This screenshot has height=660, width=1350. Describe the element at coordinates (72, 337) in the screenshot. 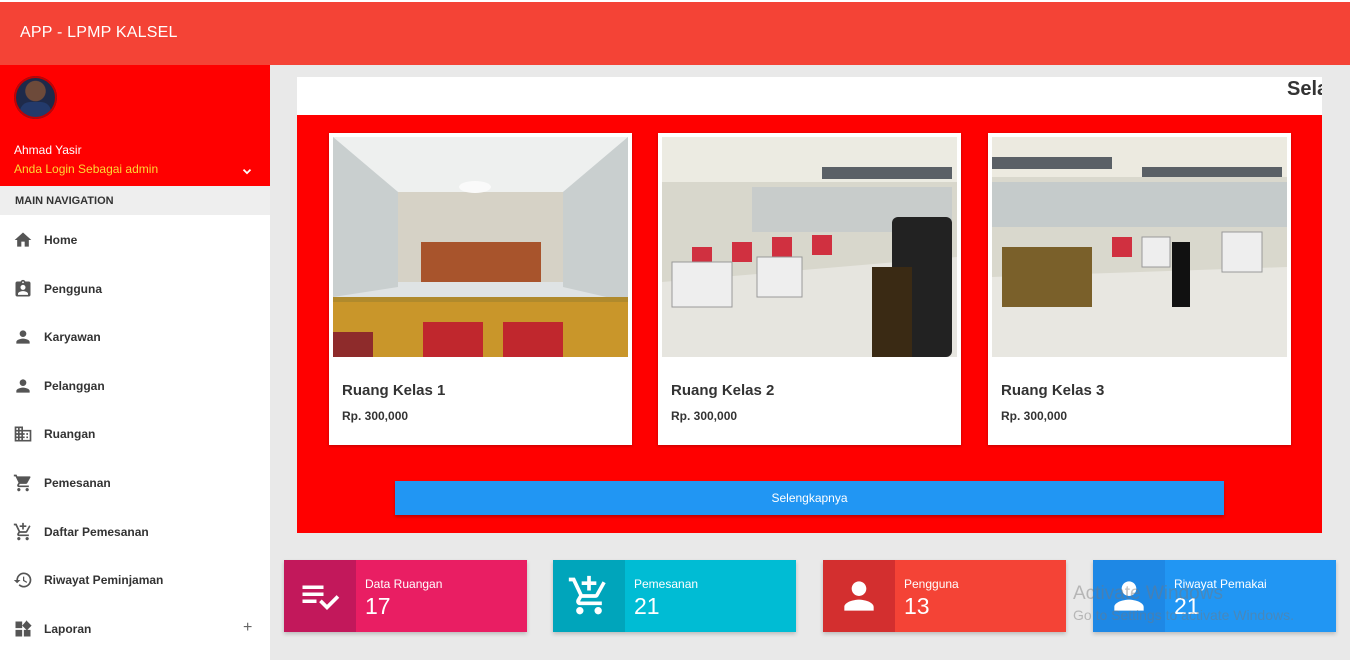

I see `sidebar-item-label: Karyawan` at that location.